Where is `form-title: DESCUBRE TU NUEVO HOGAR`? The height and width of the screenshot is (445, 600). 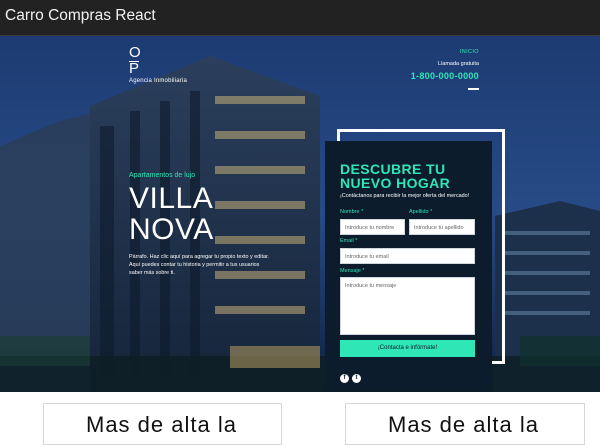
form-title: DESCUBRE TU NUEVO HOGAR is located at coordinates (395, 176).